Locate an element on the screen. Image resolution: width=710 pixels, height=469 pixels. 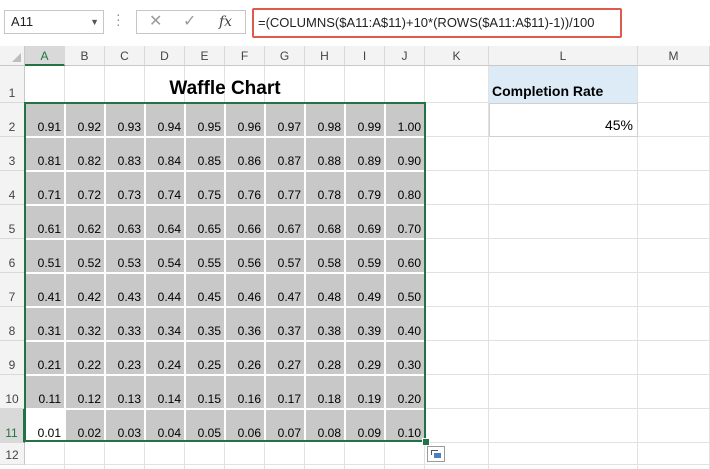
completion-rate-value: 45% is located at coordinates (563, 120).